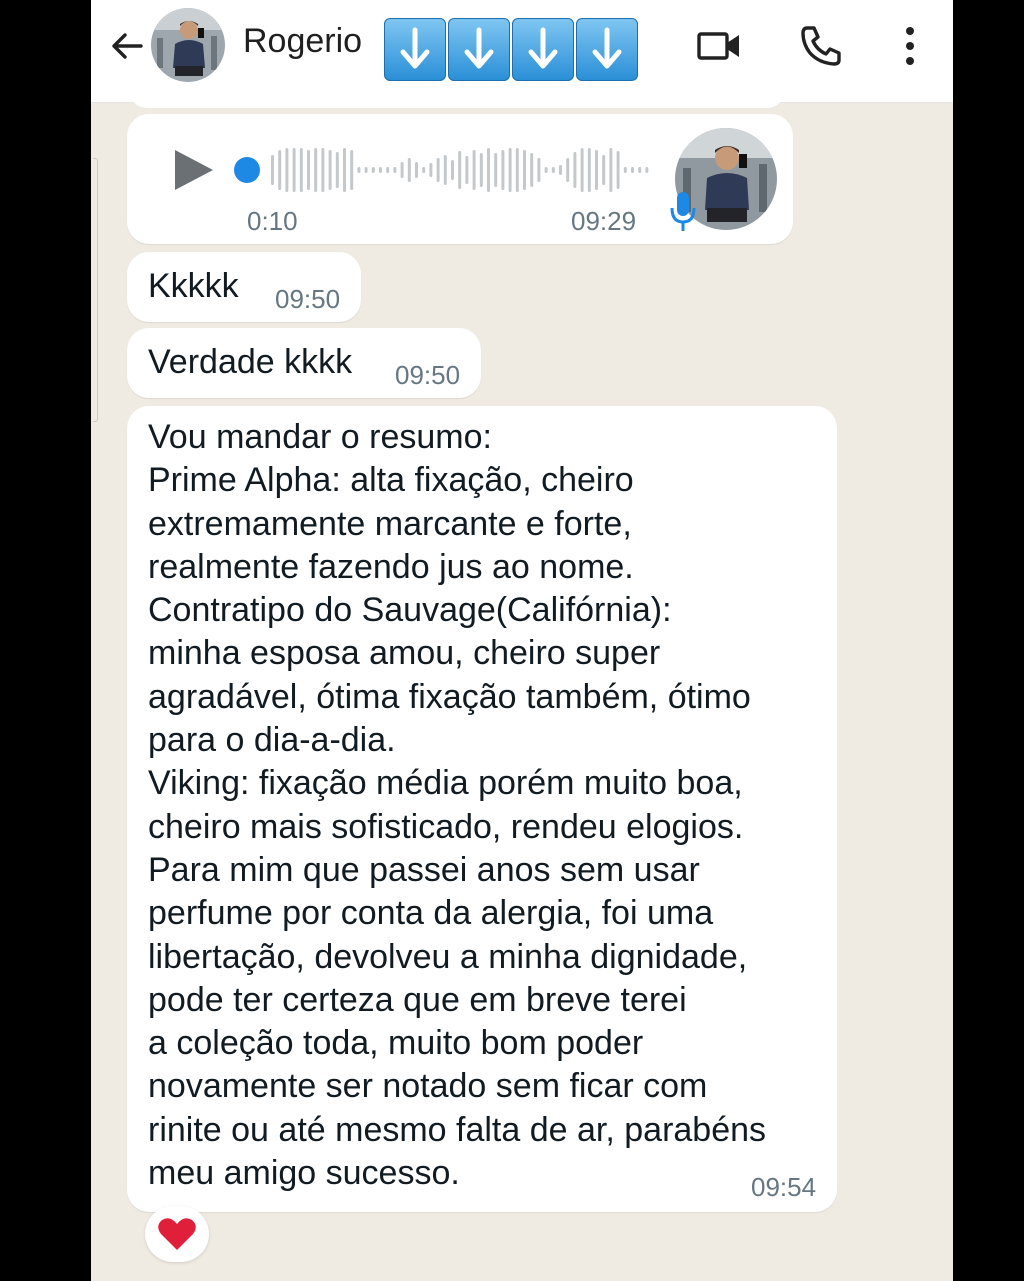 The width and height of the screenshot is (1024, 1281). I want to click on voice-waveform, so click(443, 170).